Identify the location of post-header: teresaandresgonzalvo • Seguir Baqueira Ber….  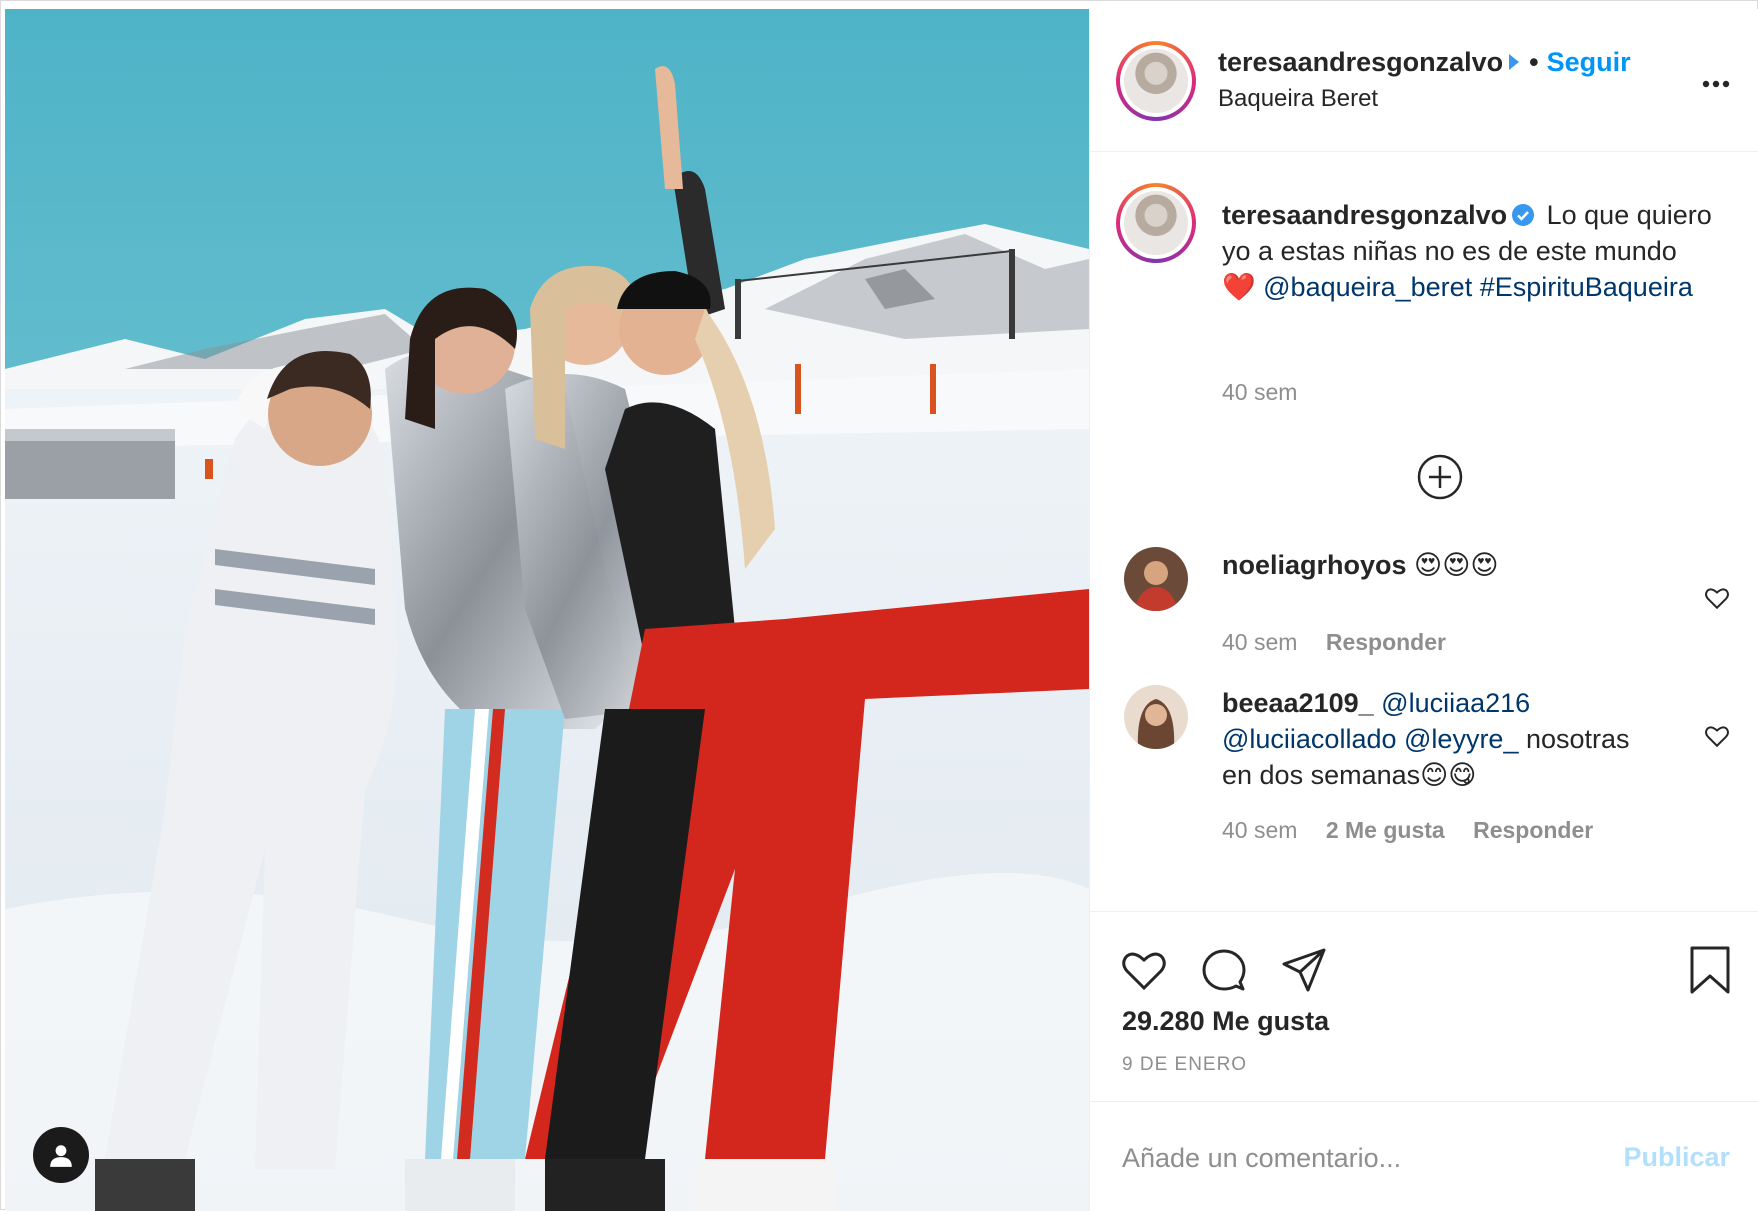
(1424, 80).